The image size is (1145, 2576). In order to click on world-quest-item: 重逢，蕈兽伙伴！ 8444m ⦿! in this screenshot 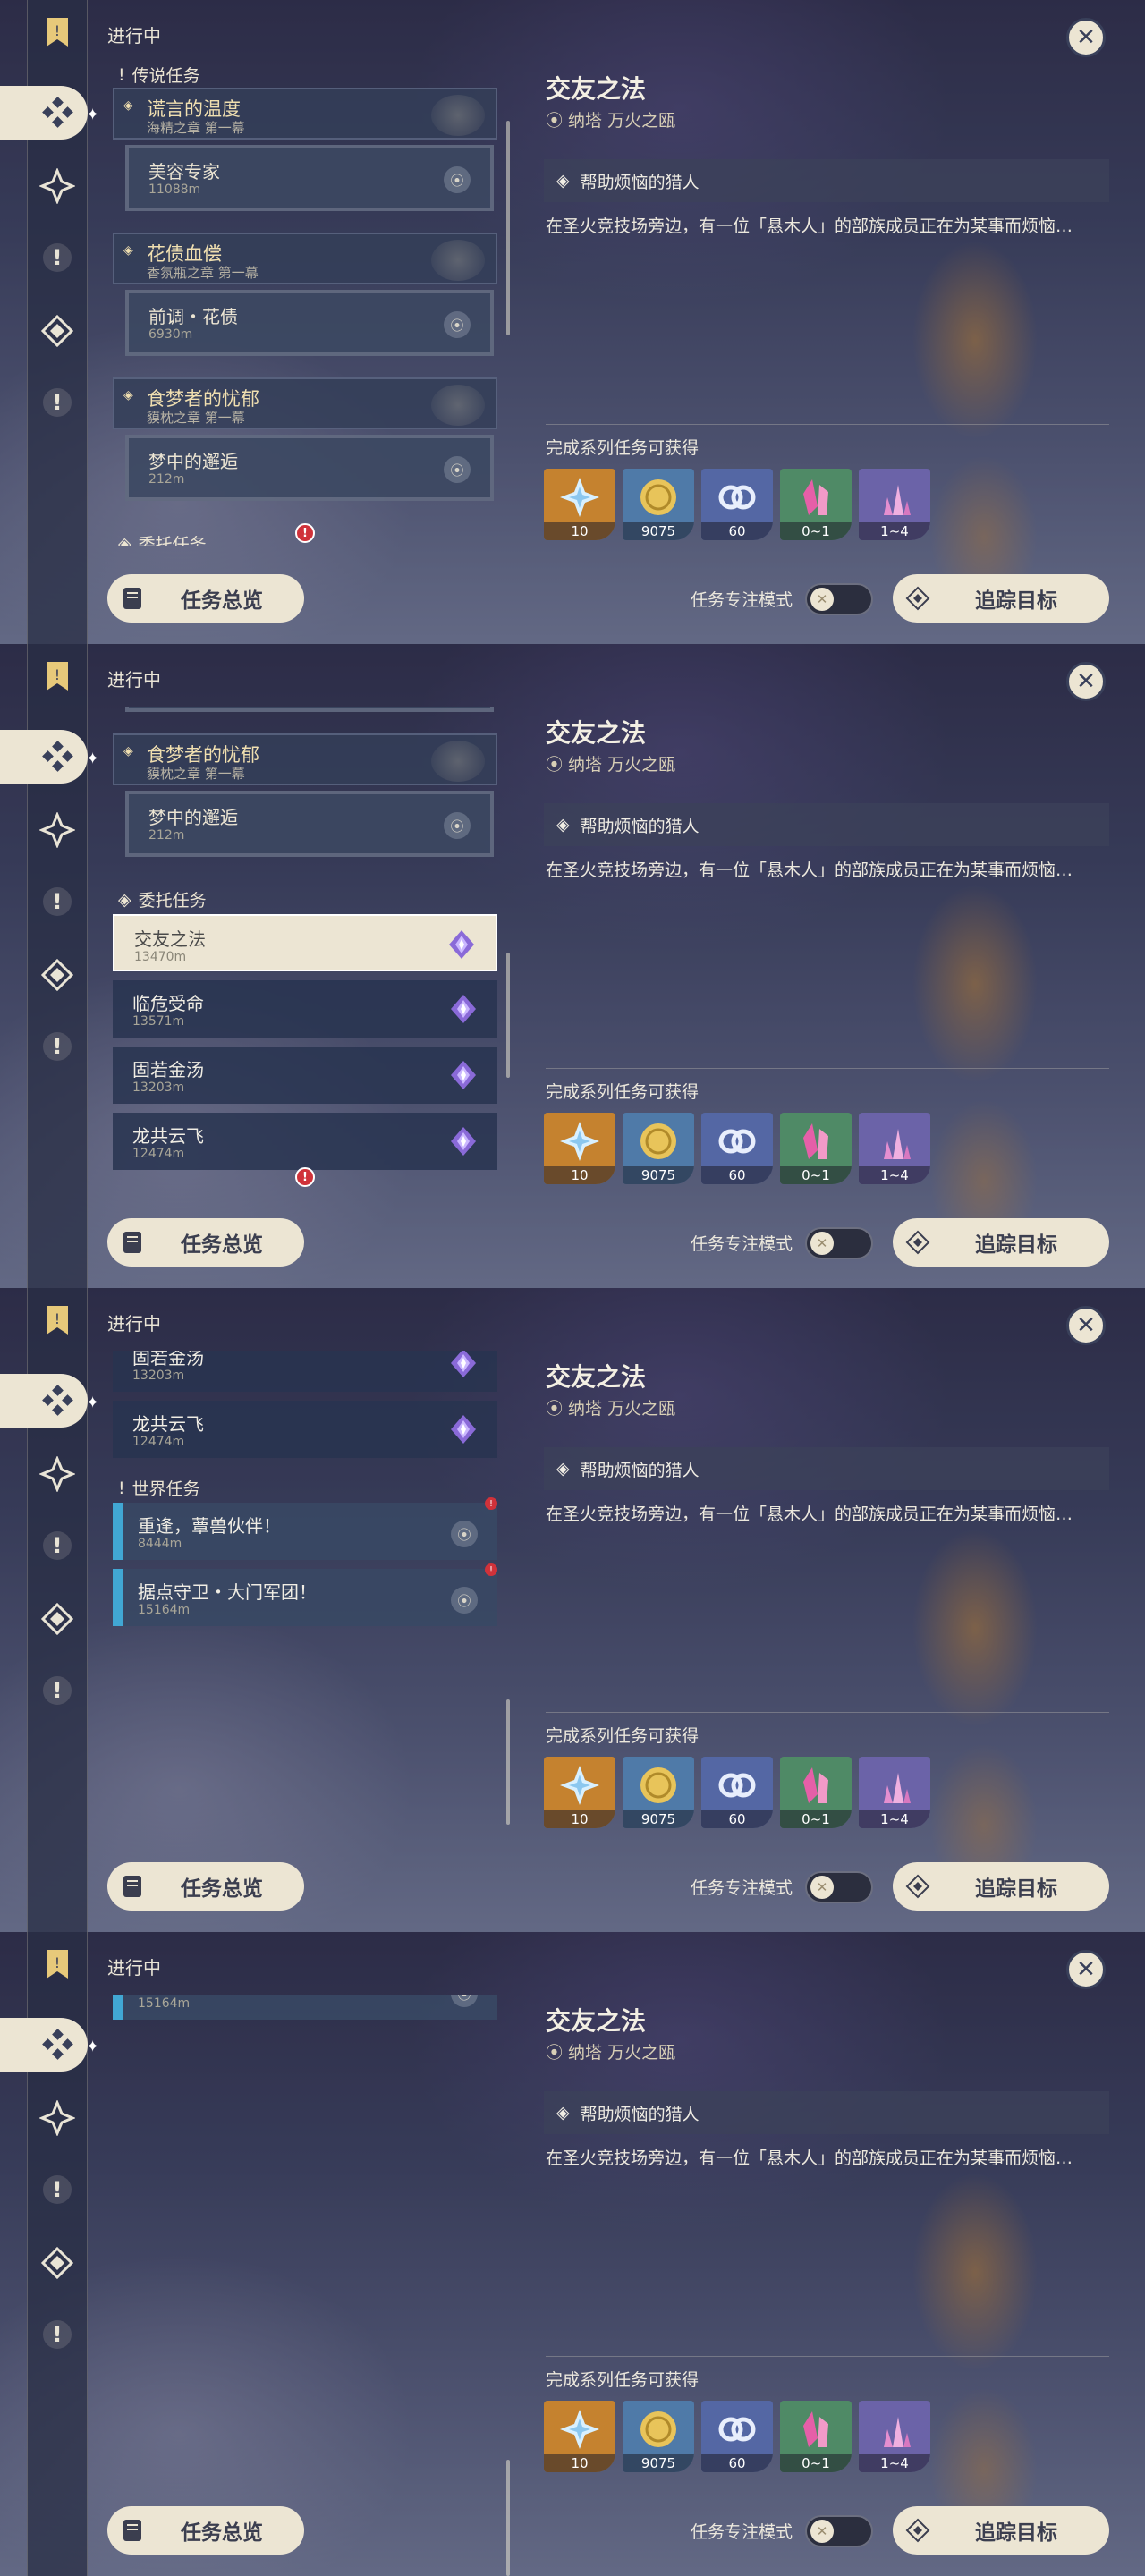, I will do `click(305, 1528)`.